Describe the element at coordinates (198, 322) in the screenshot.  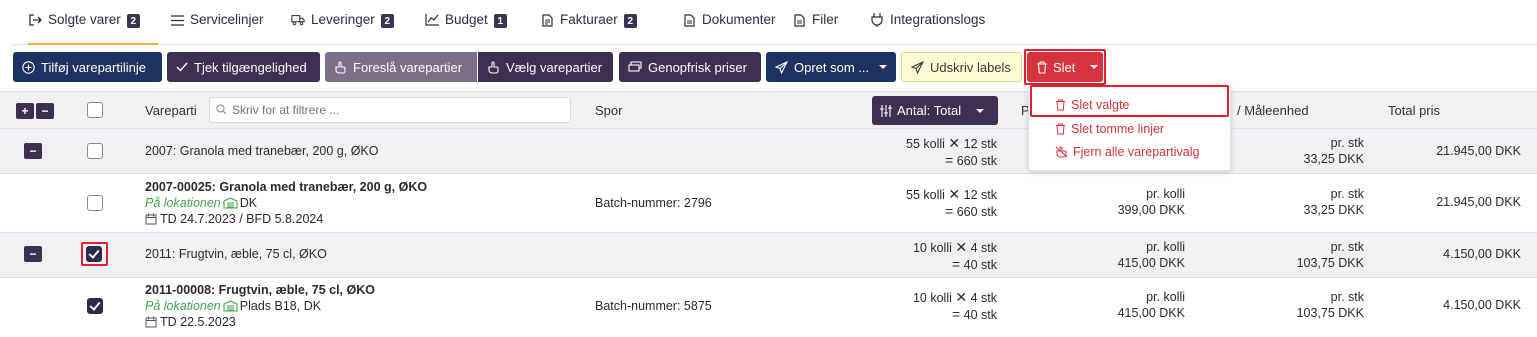
I see `batch-dates: TD 22.5.2023` at that location.